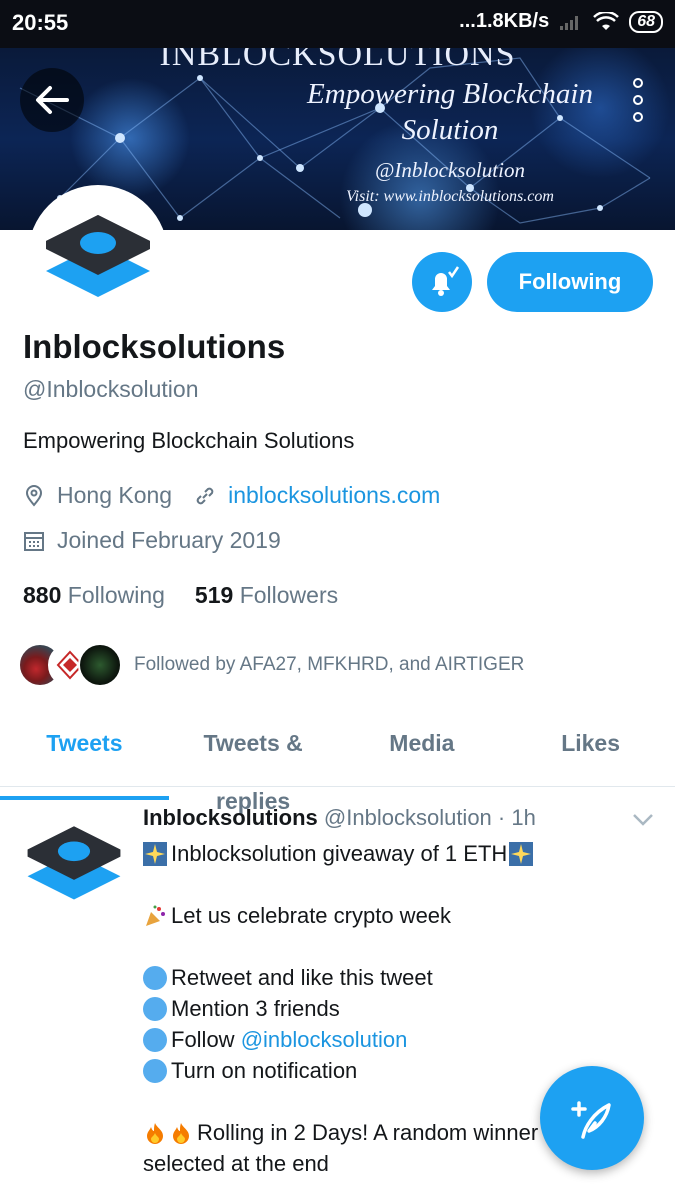 The width and height of the screenshot is (675, 1200). I want to click on status-bar: 20:55 ...1.8KB/s 68, so click(337, 24).